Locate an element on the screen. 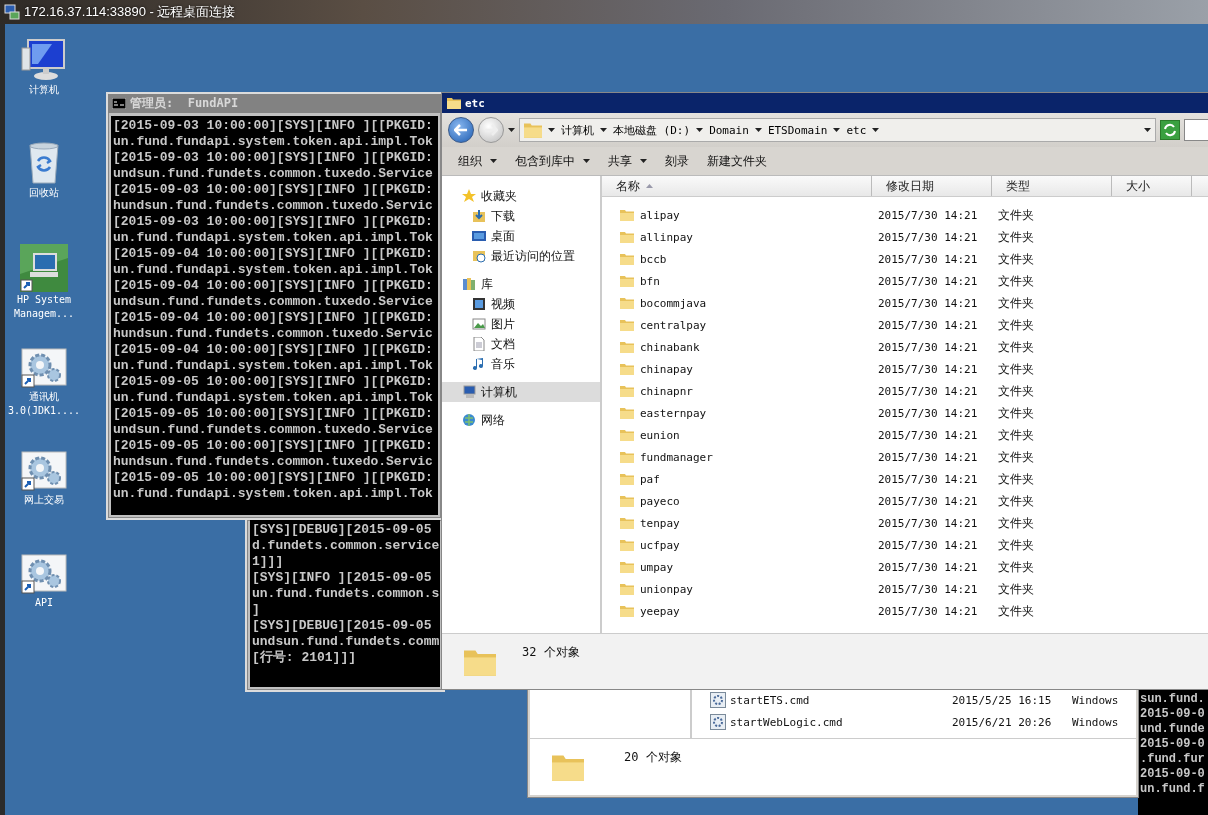 Image resolution: width=1208 pixels, height=815 pixels. column-header: 名称 is located at coordinates (737, 186).